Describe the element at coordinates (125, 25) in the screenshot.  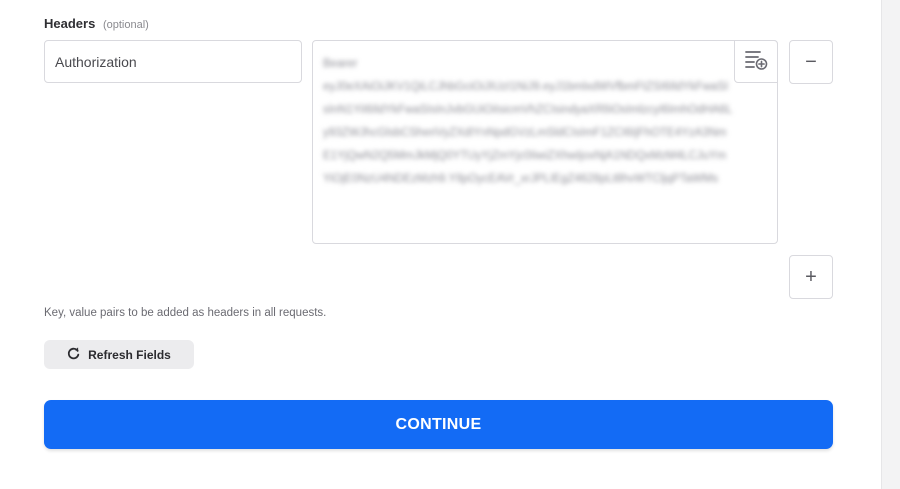
I see `optional-tag: (optional)` at that location.